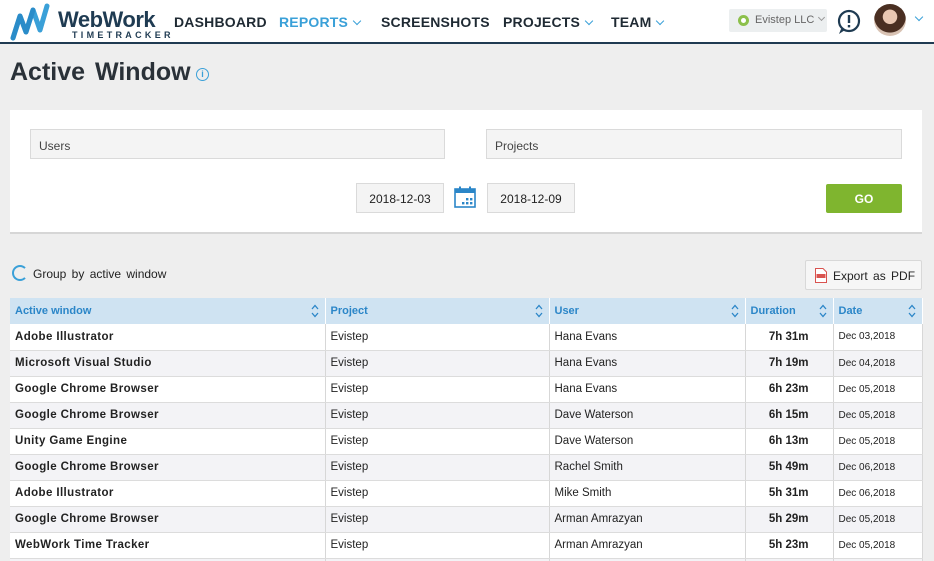 This screenshot has height=561, width=934. I want to click on col-header-active-window: Active window, so click(168, 311).